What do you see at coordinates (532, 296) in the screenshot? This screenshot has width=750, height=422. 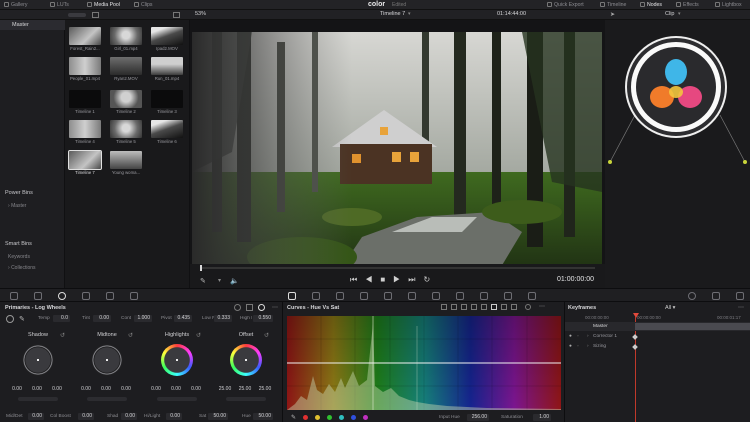 I see `stereo-icon` at bounding box center [532, 296].